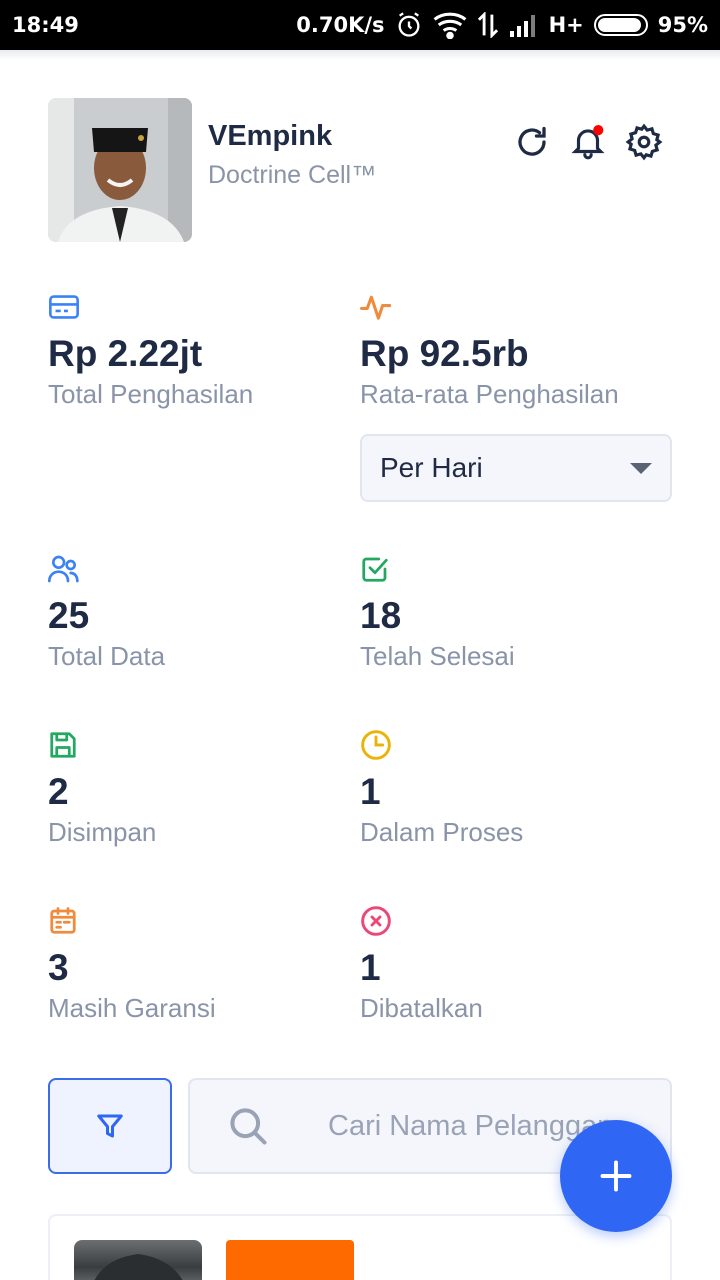 The width and height of the screenshot is (720, 1280). What do you see at coordinates (102, 831) in the screenshot?
I see `saved-label: Disimpan` at bounding box center [102, 831].